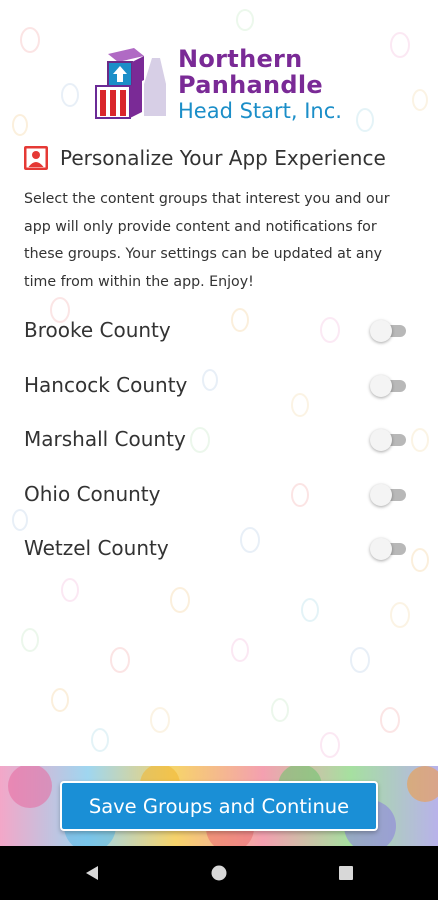  Describe the element at coordinates (346, 873) in the screenshot. I see `recents-square-icon` at that location.